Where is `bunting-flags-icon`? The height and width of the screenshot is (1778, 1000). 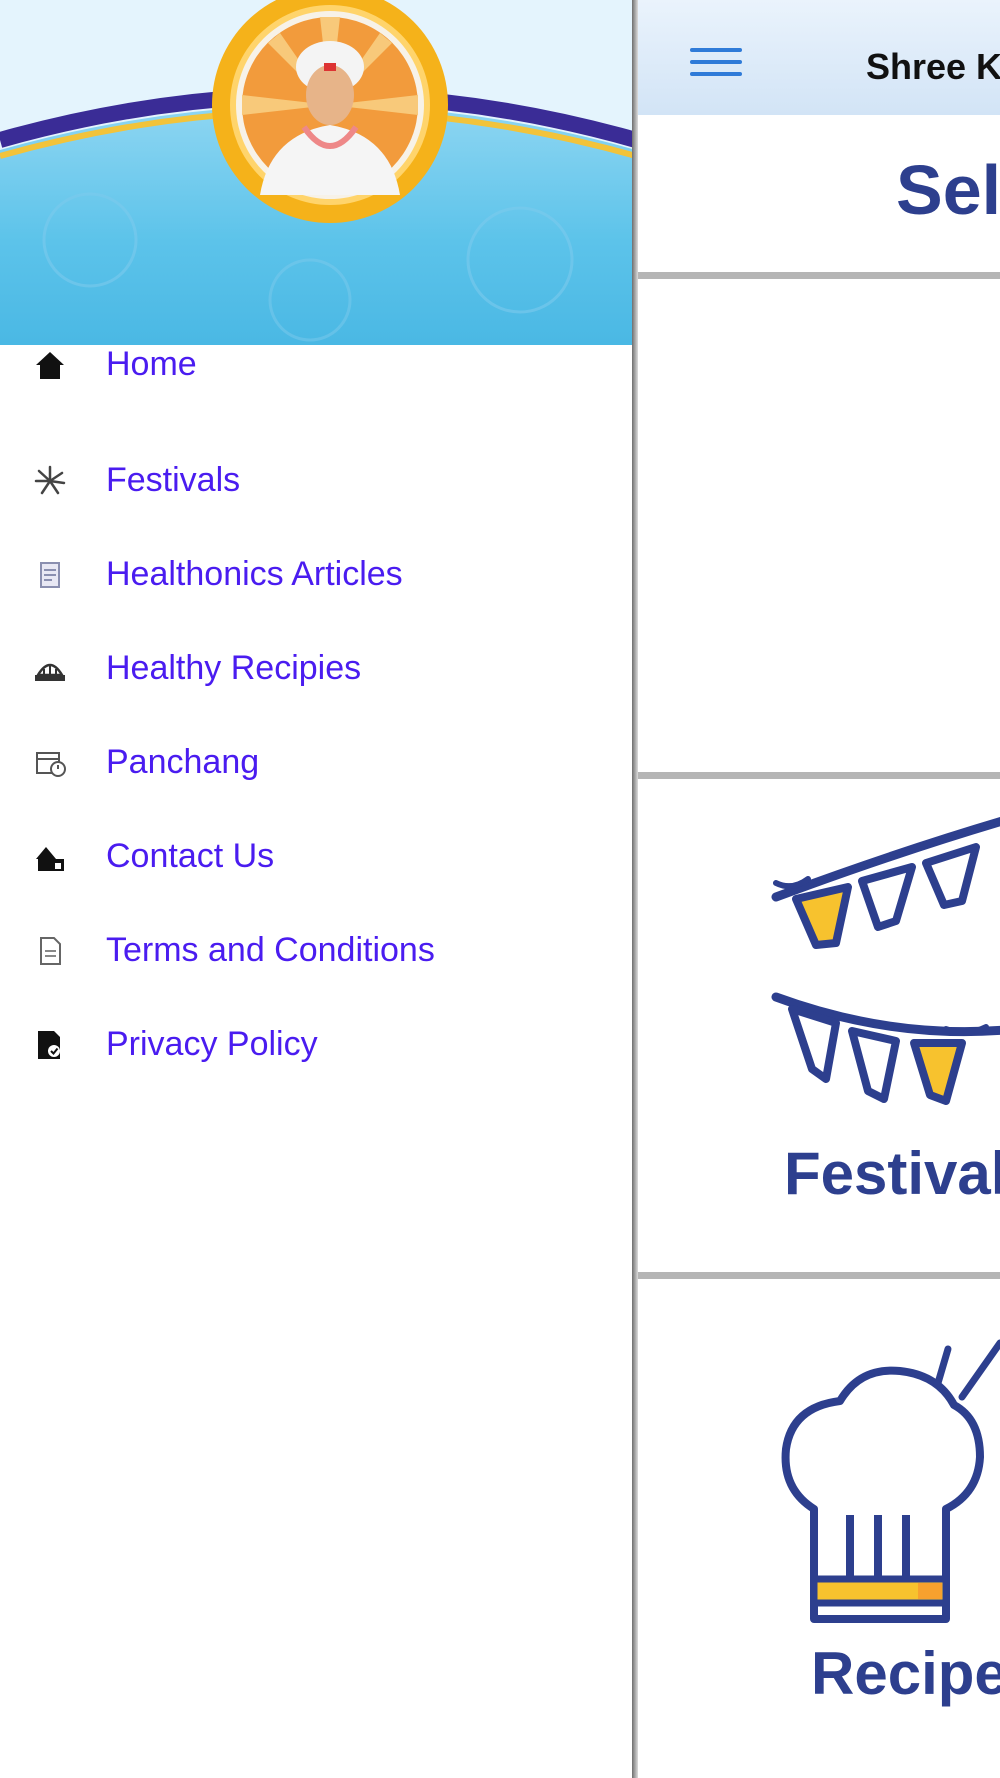
bunting-flags-icon is located at coordinates (885, 961).